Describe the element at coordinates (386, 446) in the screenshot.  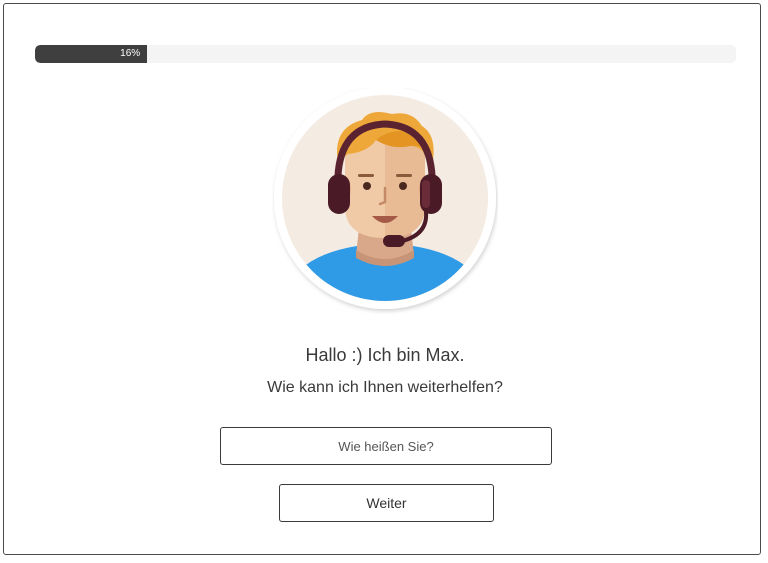
I see `name-input` at that location.